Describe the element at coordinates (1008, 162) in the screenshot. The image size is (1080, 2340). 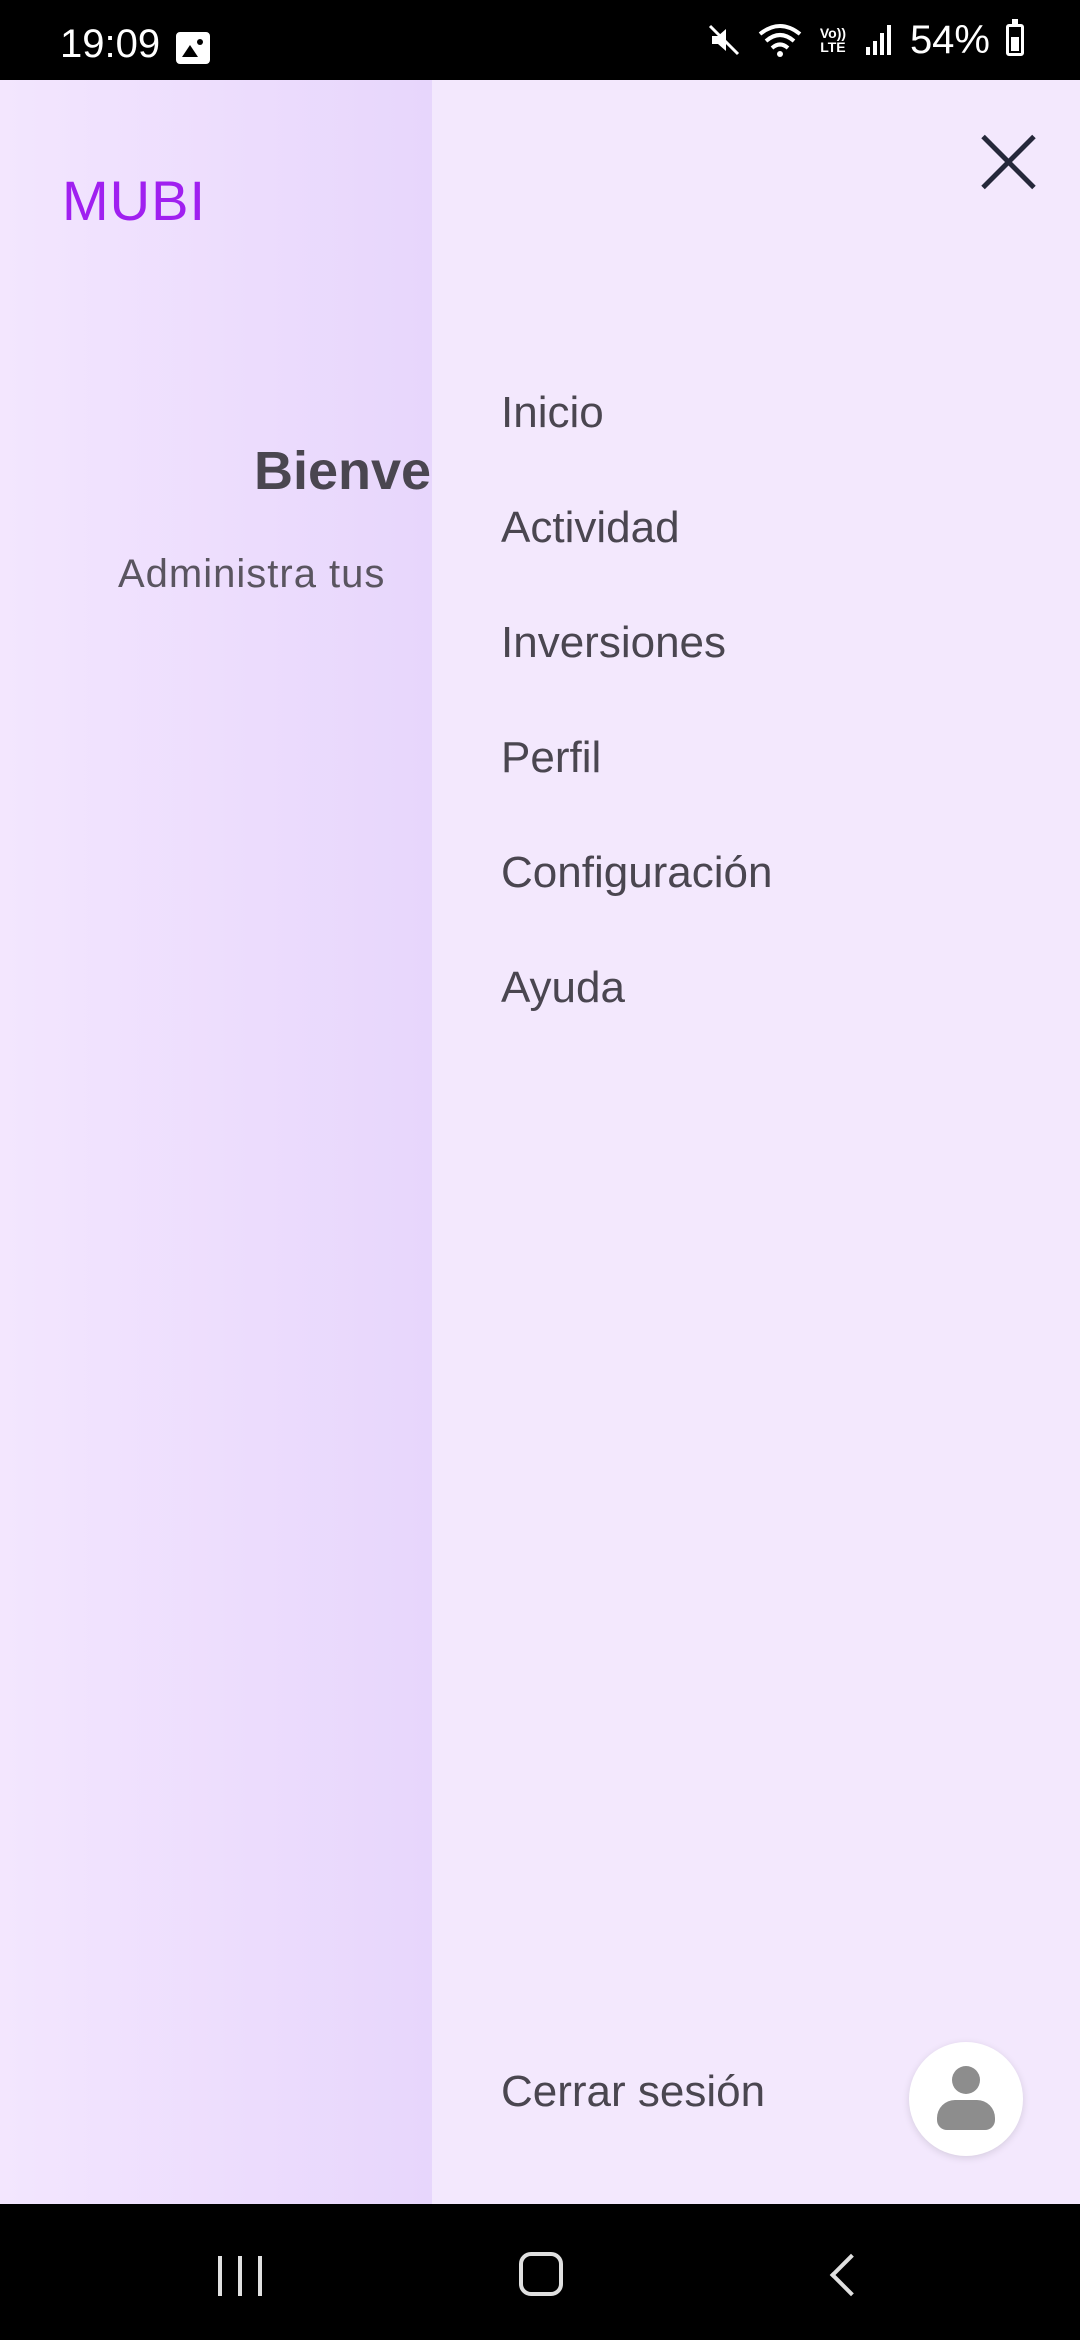
I see `close-icon` at that location.